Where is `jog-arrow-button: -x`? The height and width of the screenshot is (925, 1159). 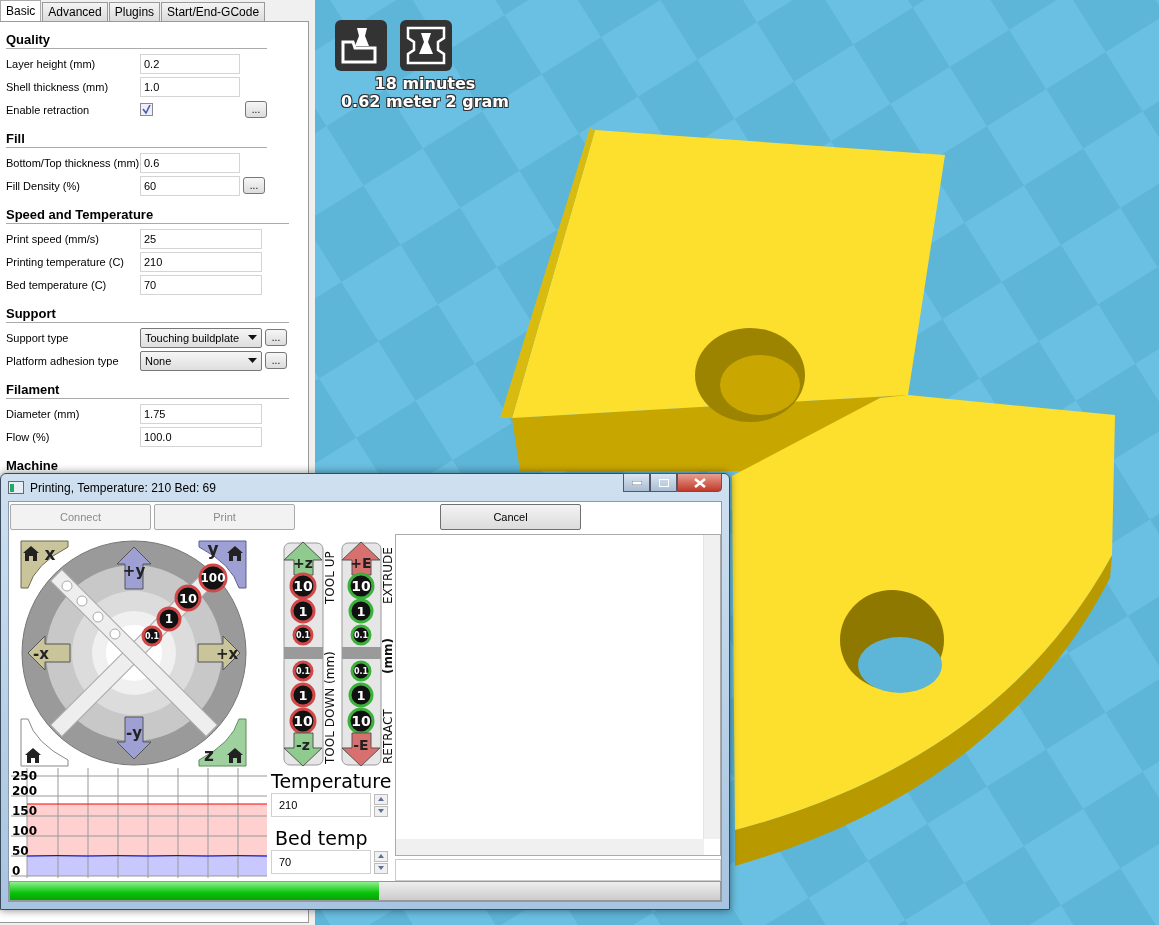
jog-arrow-button: -x is located at coordinates (49, 653).